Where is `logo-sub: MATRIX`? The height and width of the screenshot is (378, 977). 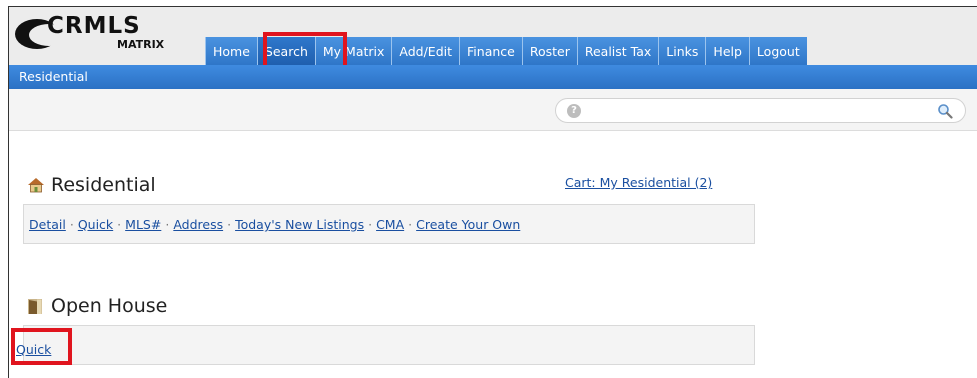 logo-sub: MATRIX is located at coordinates (141, 44).